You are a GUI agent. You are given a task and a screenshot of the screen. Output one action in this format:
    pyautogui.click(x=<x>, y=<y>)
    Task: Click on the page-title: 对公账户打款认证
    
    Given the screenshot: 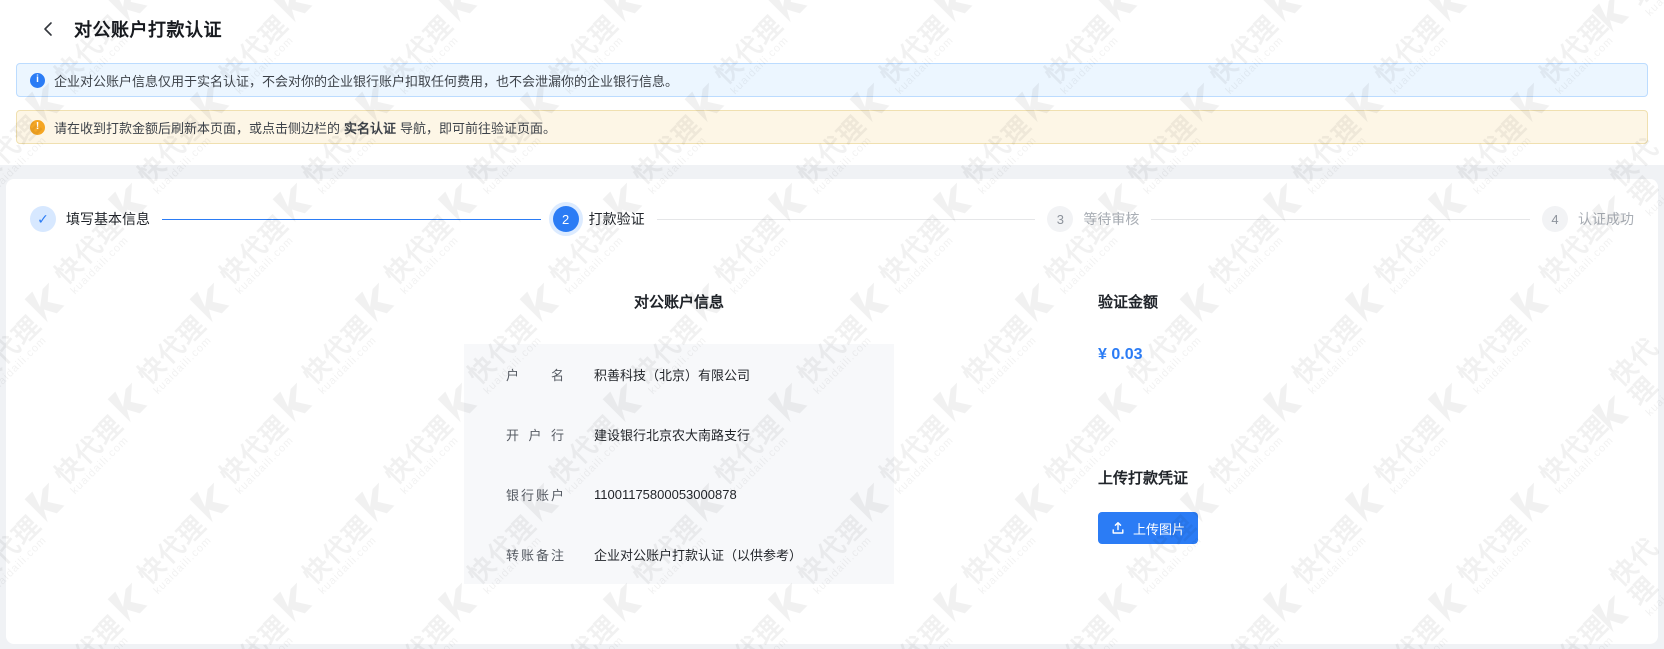 What is the action you would take?
    pyautogui.click(x=148, y=30)
    